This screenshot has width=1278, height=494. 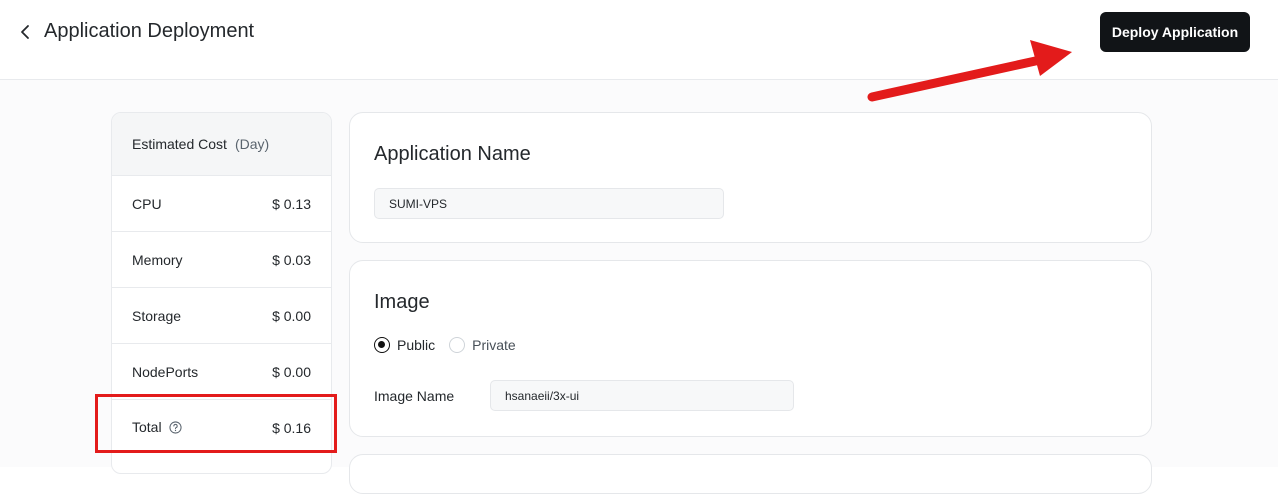 I want to click on radio-label: Private, so click(x=494, y=345).